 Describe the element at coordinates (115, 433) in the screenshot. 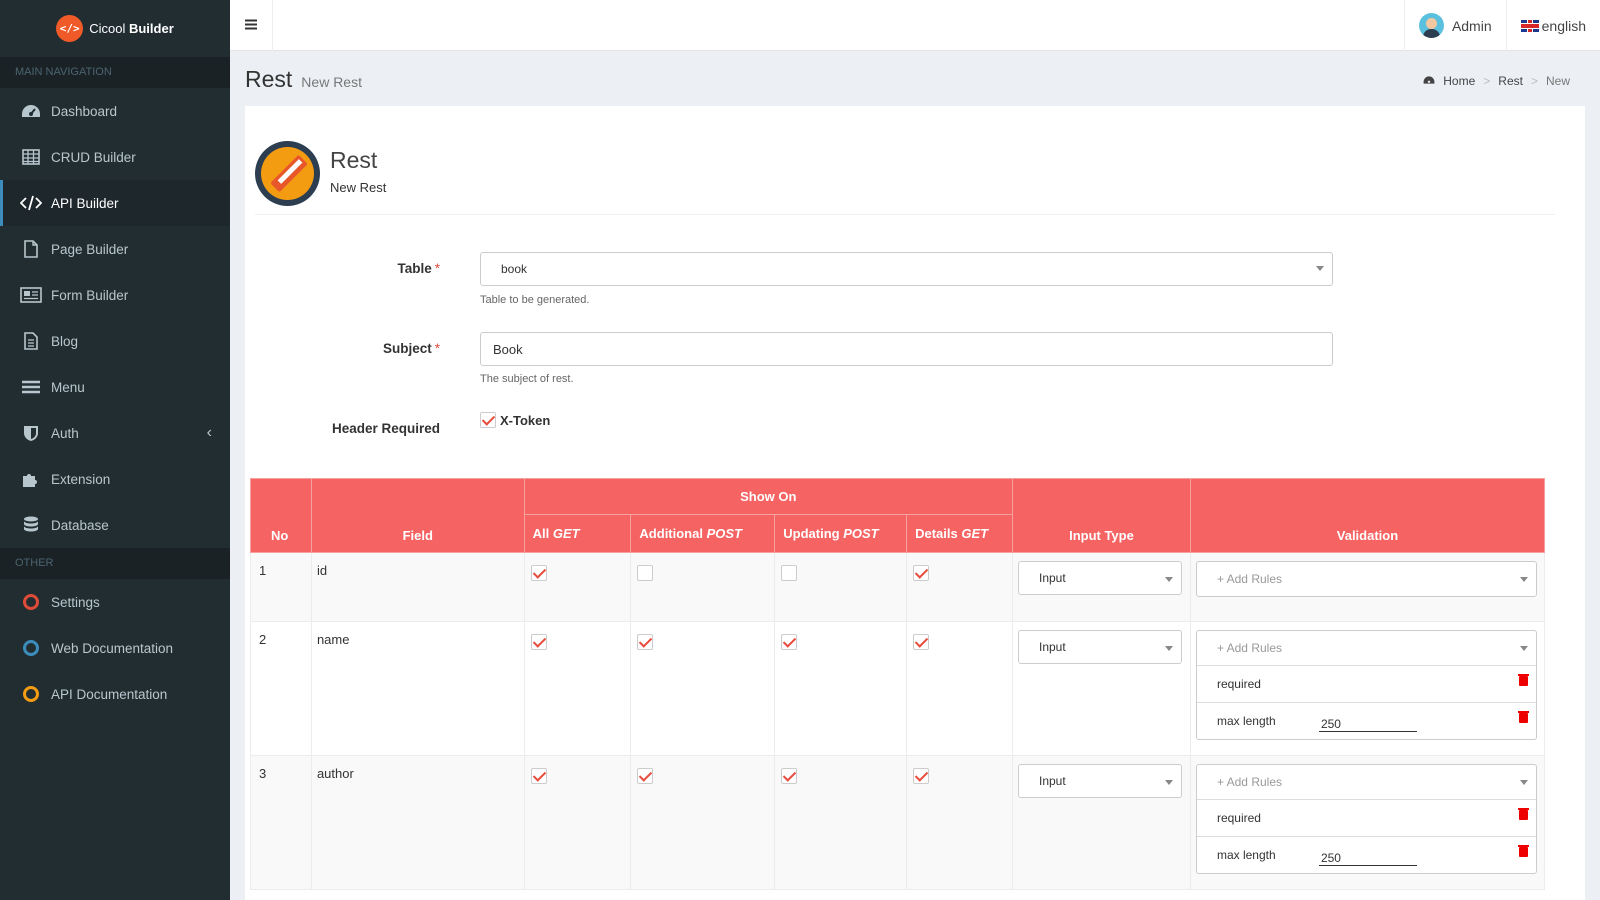

I see `sidebar-item-auth: Auth ‹` at that location.